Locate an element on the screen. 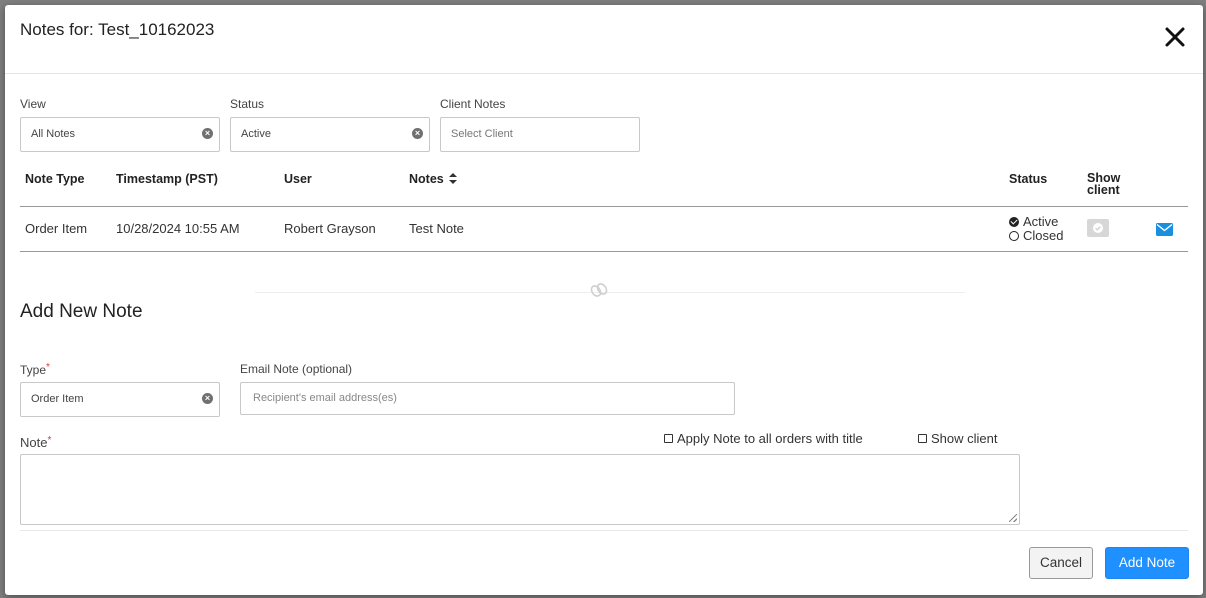  status-option-closed: Closed is located at coordinates (1036, 235).